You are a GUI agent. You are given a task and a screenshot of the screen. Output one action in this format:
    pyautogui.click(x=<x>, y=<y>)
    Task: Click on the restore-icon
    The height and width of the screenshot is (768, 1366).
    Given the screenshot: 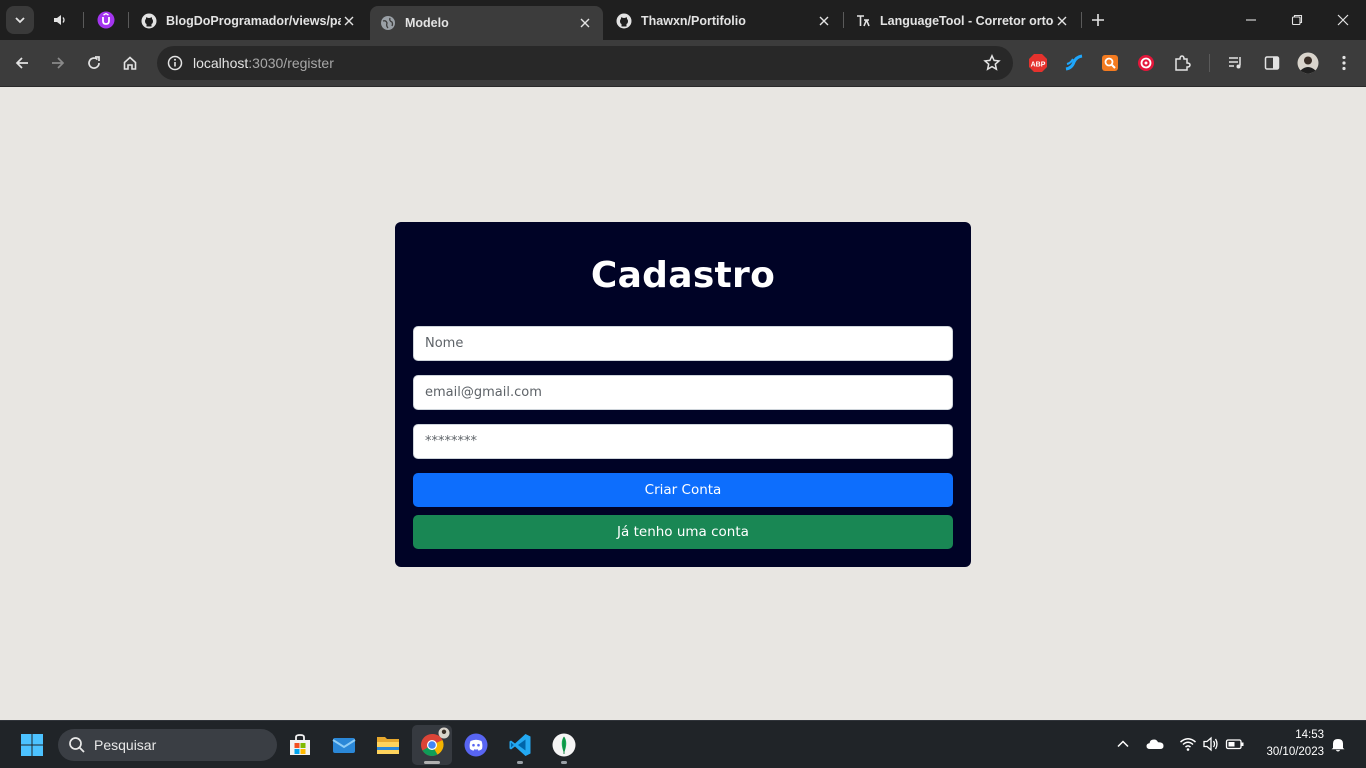 What is the action you would take?
    pyautogui.click(x=1297, y=20)
    